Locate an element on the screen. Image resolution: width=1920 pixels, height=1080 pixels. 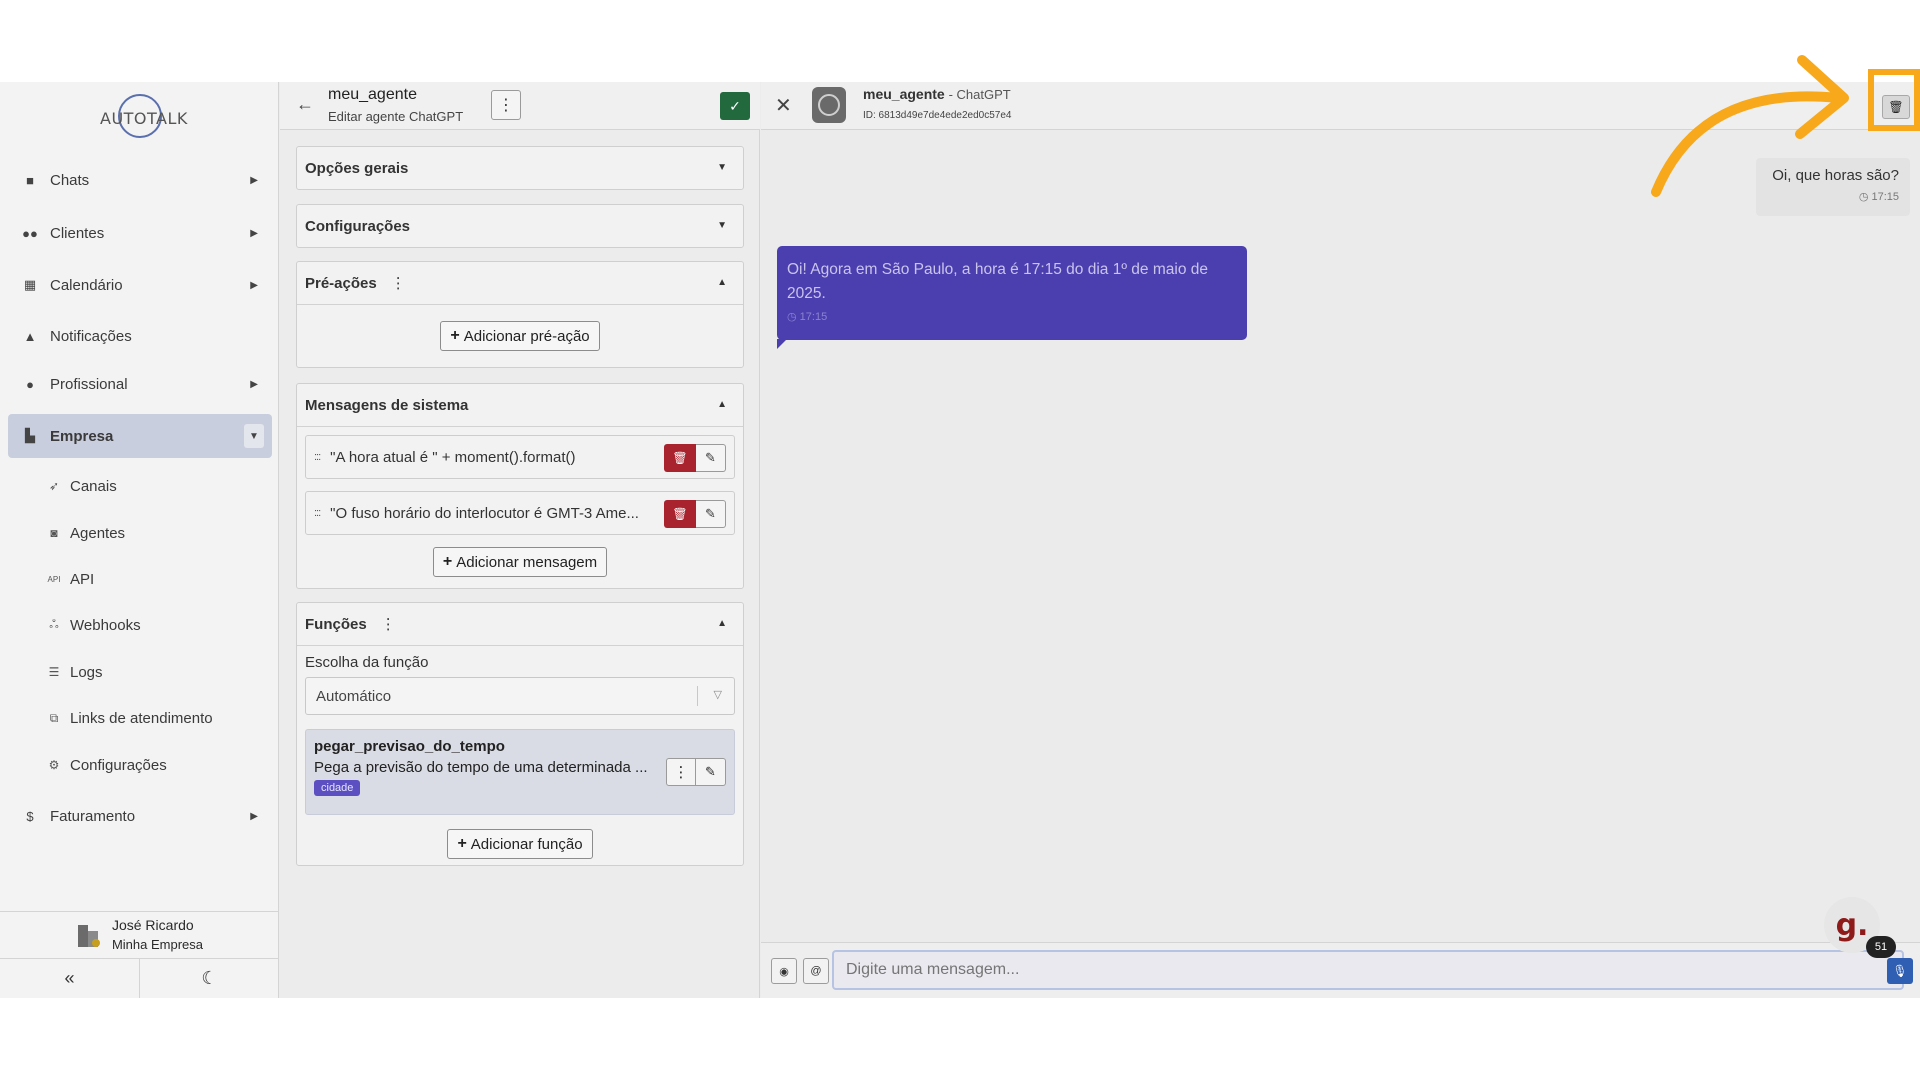
users-icon: ●● is located at coordinates (30, 233).